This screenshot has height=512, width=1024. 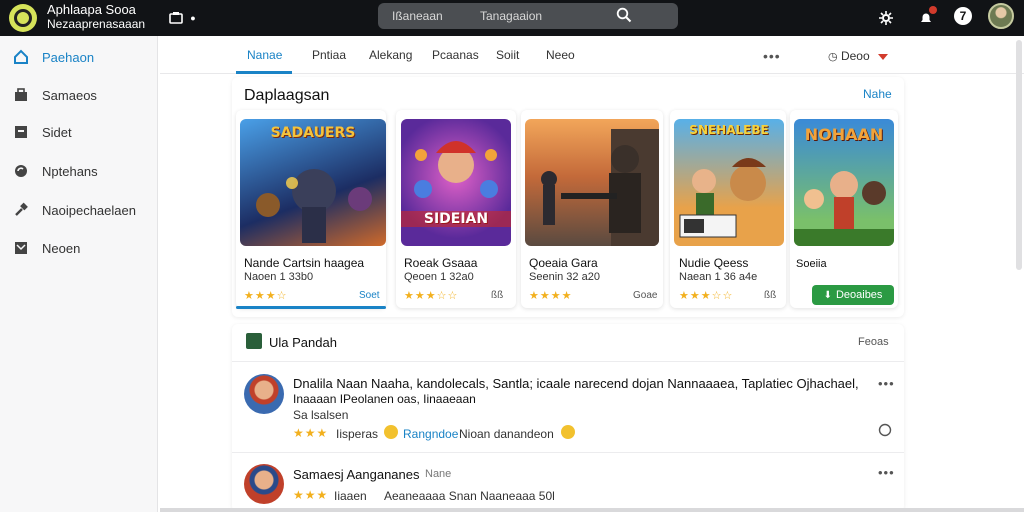 I want to click on game-cover-image: NOHAAN, so click(x=844, y=182).